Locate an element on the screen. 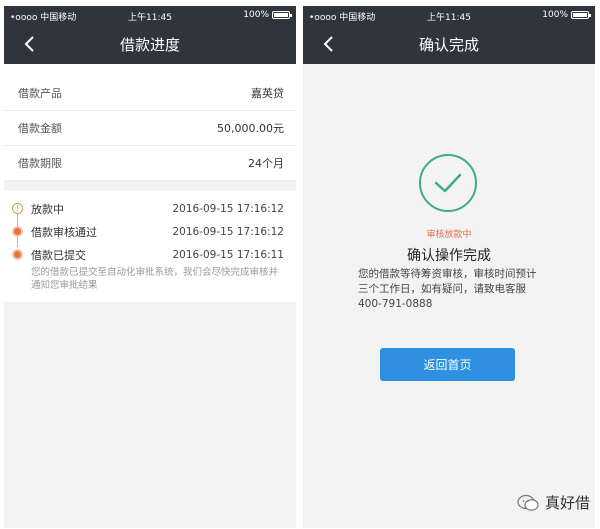 This screenshot has height=529, width=600. timeline-item: 借款已提交 2016-09-15 17:16:11 is located at coordinates (148, 254).